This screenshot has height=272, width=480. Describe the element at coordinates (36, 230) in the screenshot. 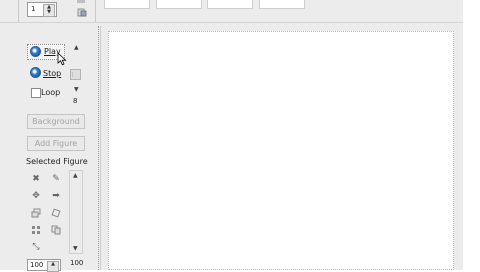

I see `grid-icon` at that location.